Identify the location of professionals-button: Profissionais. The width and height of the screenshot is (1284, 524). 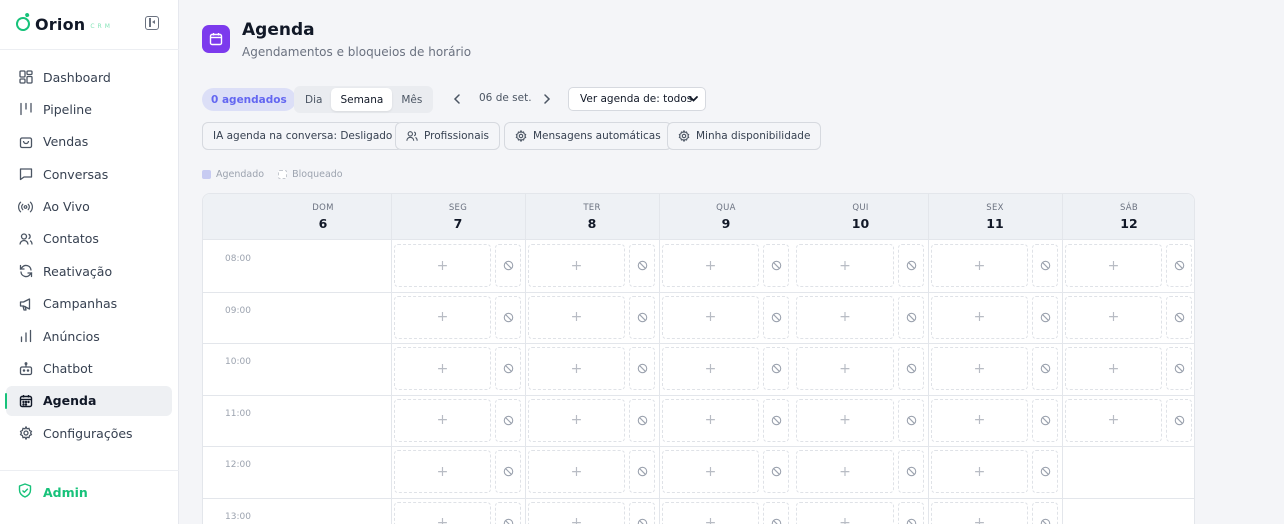
(448, 136).